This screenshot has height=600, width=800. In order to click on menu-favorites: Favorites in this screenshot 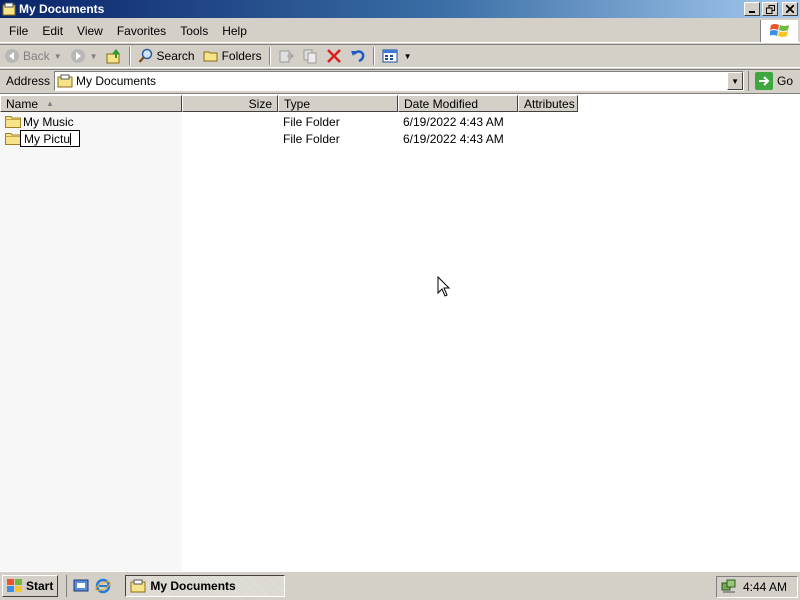, I will do `click(141, 31)`.